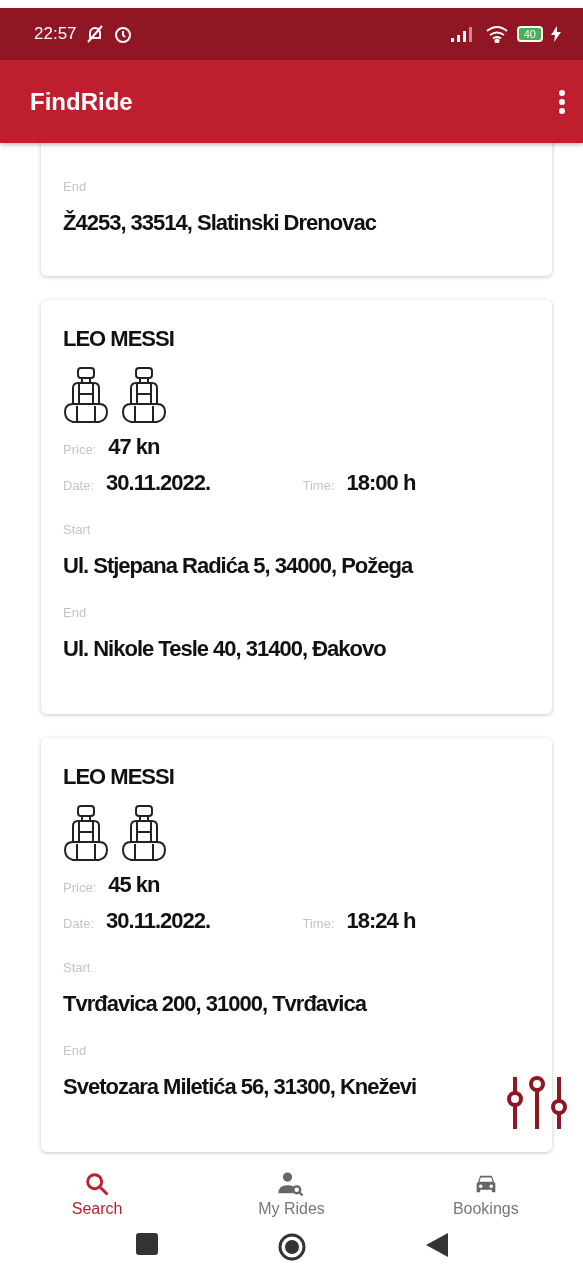  What do you see at coordinates (485, 1194) in the screenshot?
I see `nav-tab: Bookings` at bounding box center [485, 1194].